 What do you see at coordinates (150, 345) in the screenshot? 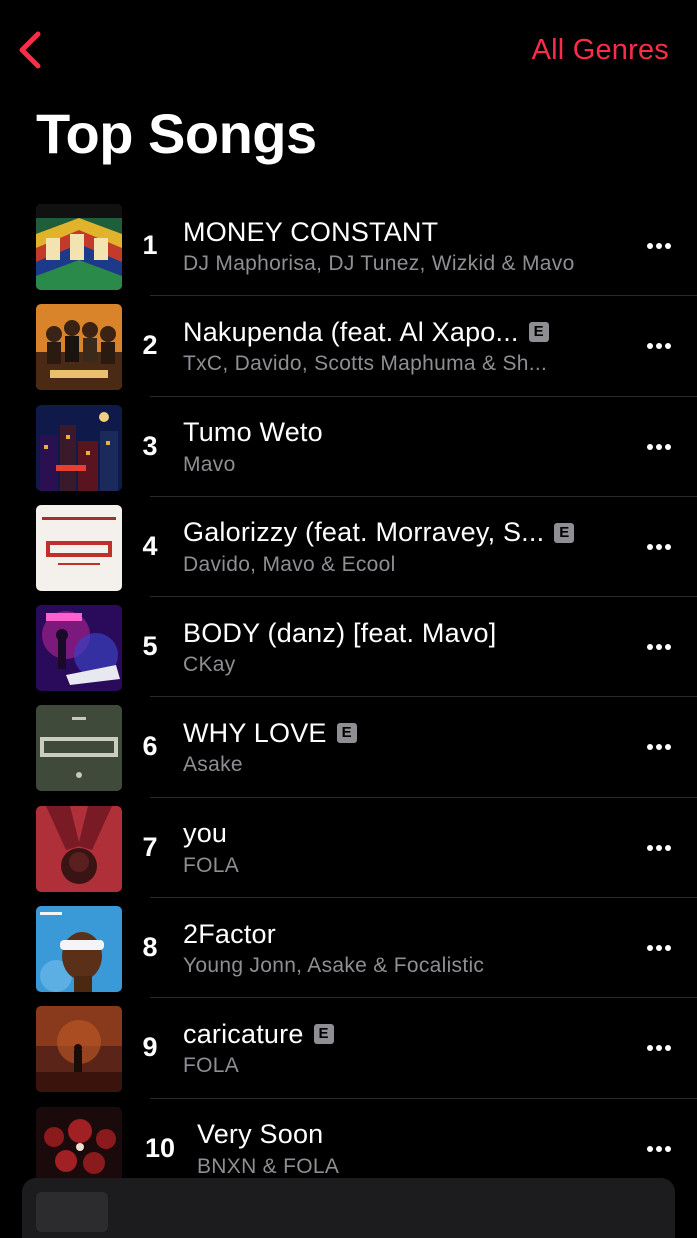
I see `chart-rank: 2` at bounding box center [150, 345].